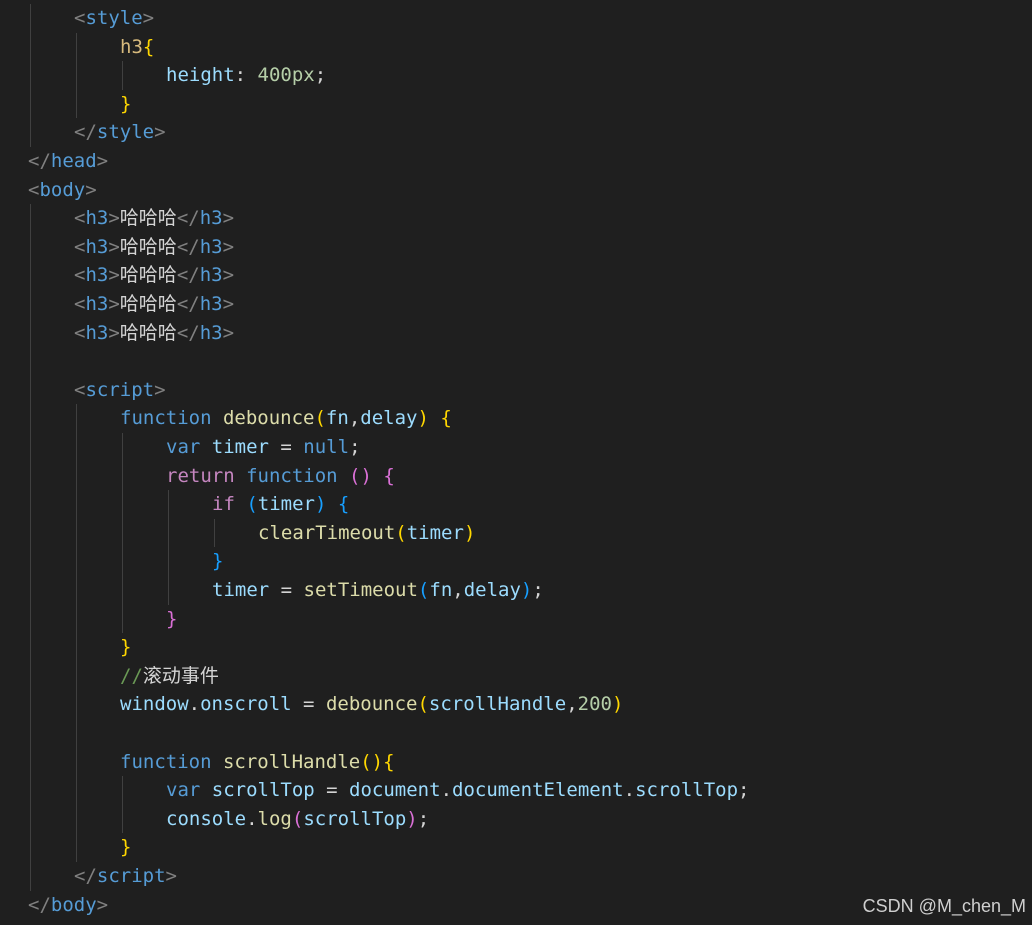 The height and width of the screenshot is (925, 1032). I want to click on code-token: setTimeout, so click(360, 590).